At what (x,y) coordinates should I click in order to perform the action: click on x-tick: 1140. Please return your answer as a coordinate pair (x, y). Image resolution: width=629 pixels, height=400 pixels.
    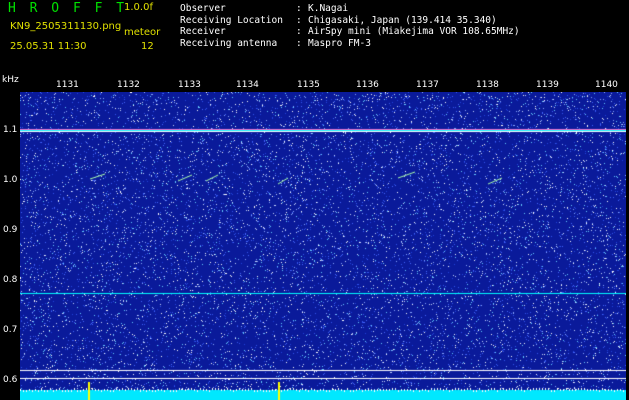
    Looking at the image, I should click on (606, 85).